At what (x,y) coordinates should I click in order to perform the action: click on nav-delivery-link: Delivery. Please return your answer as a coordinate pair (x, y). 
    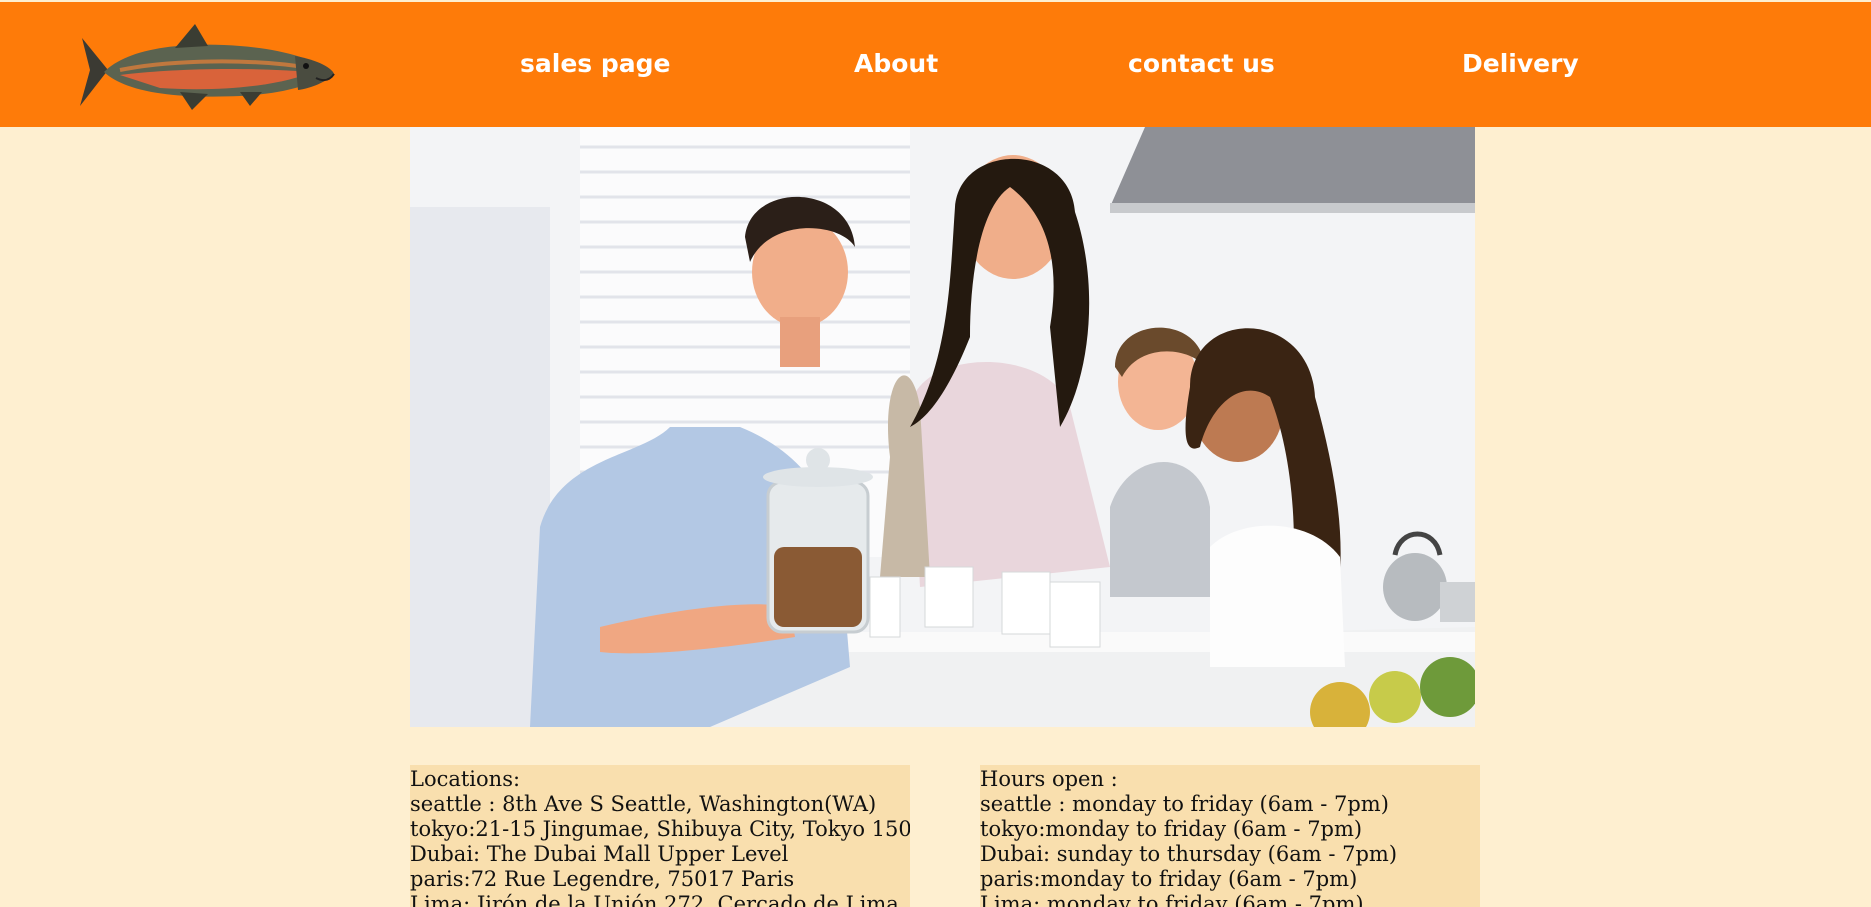
    Looking at the image, I should click on (1520, 64).